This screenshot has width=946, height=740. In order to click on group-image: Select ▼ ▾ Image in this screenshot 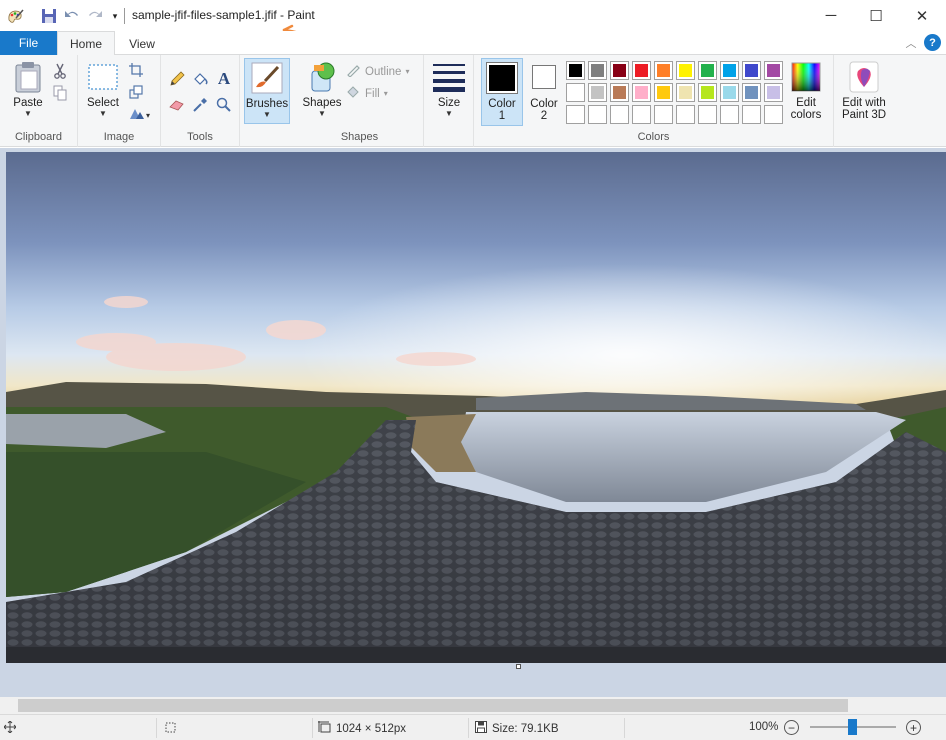, I will do `click(119, 101)`.